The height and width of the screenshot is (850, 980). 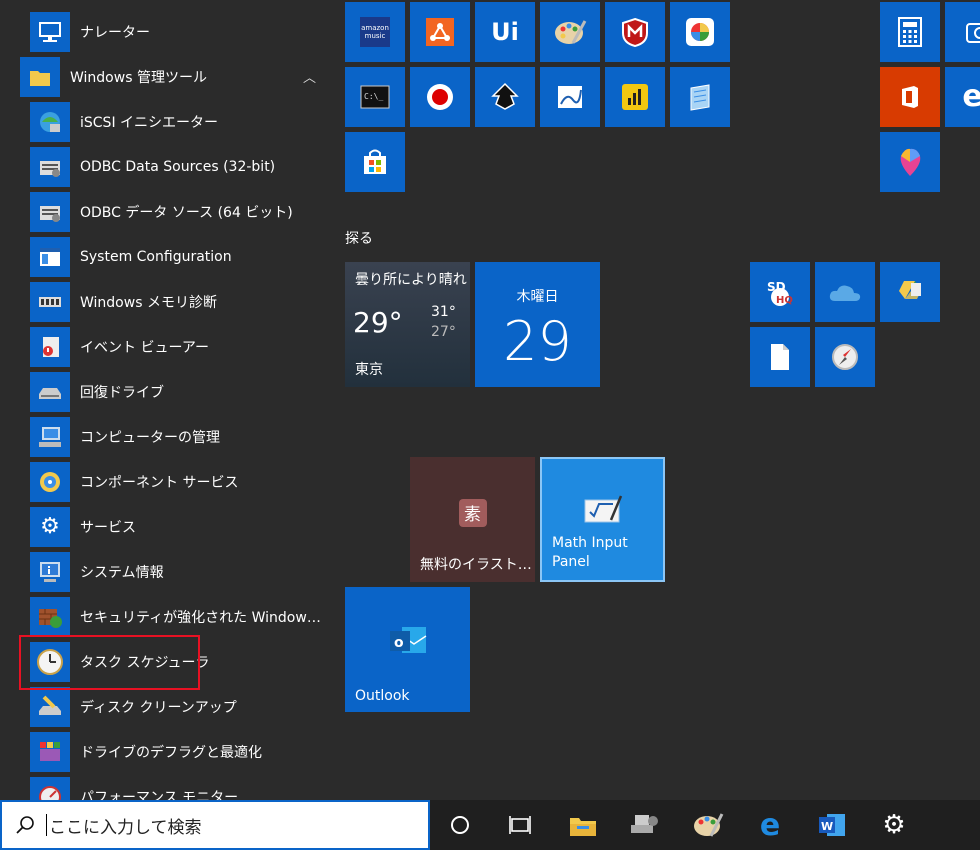 What do you see at coordinates (150, 438) in the screenshot?
I see `app-label: コンピューターの管理` at bounding box center [150, 438].